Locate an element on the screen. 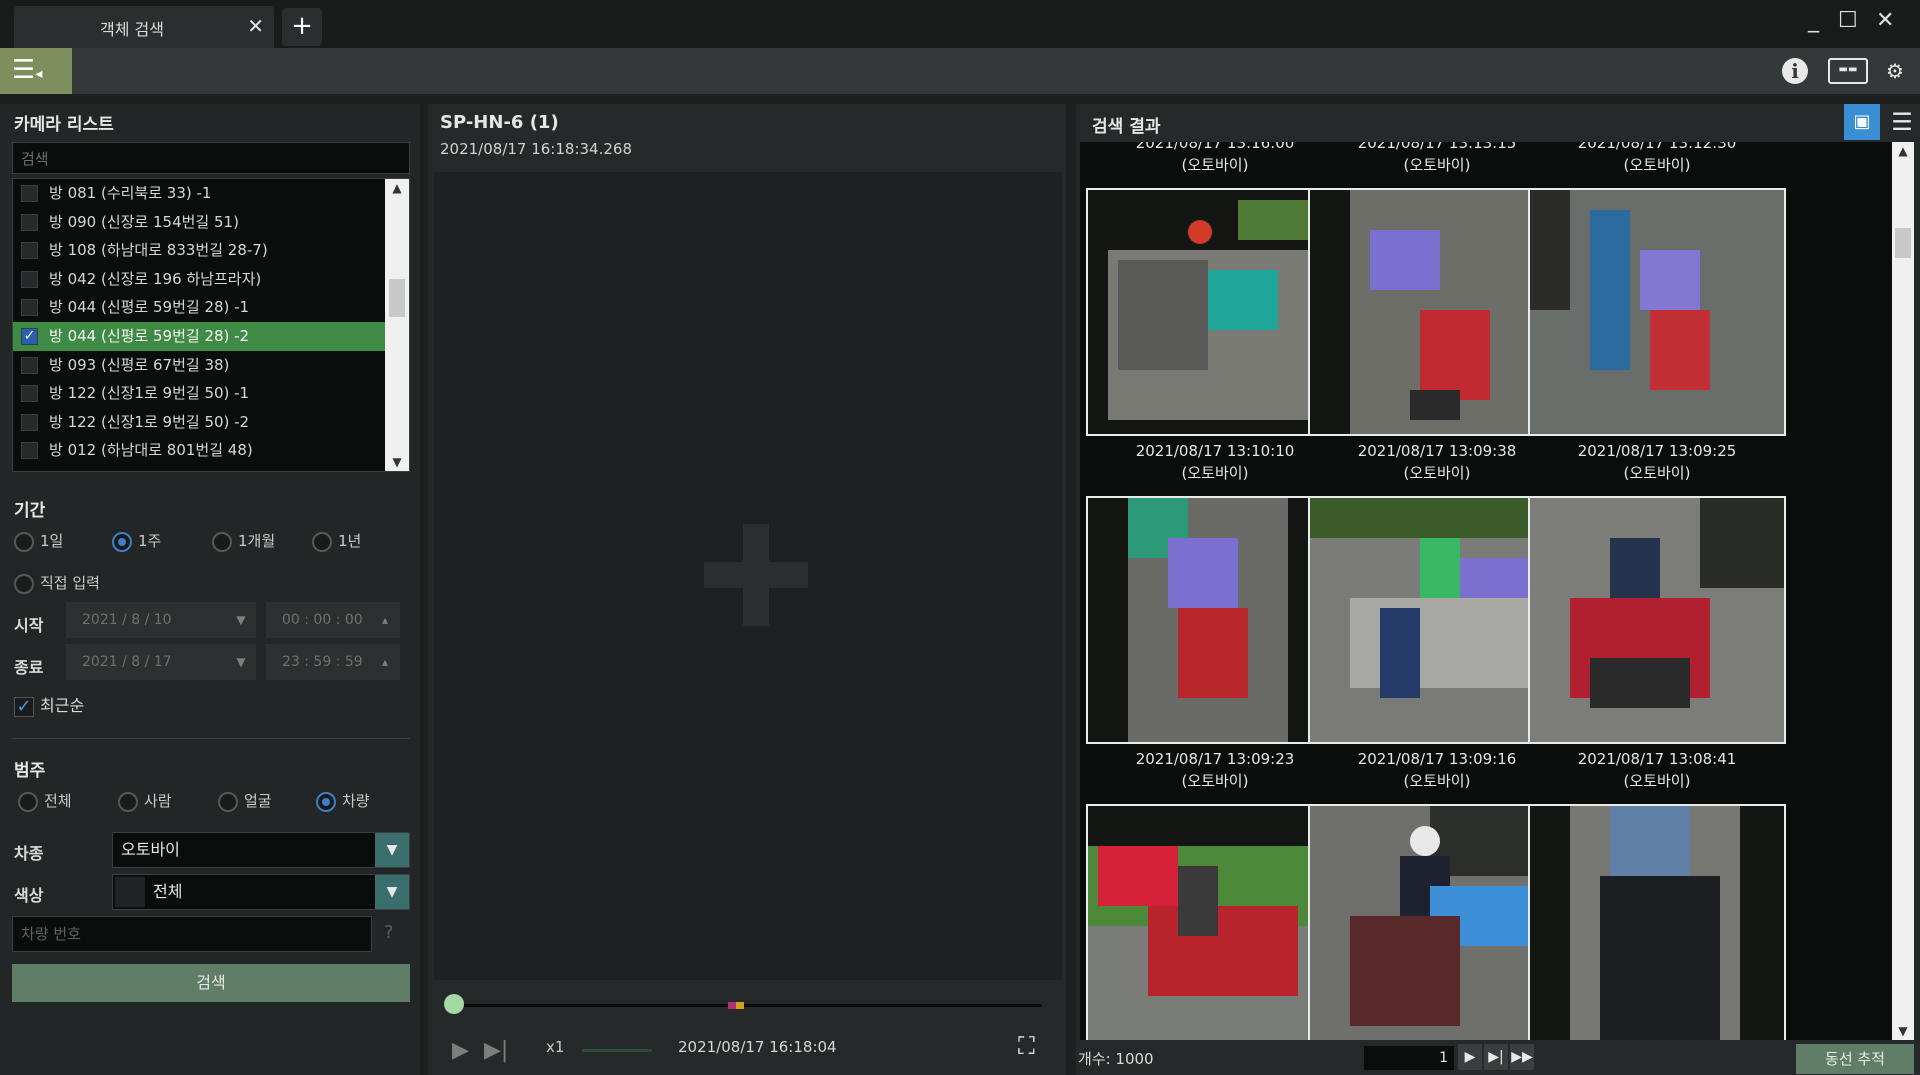 The image size is (1920, 1075). tab-object-search: 객체 검색 ✕ is located at coordinates (144, 27).